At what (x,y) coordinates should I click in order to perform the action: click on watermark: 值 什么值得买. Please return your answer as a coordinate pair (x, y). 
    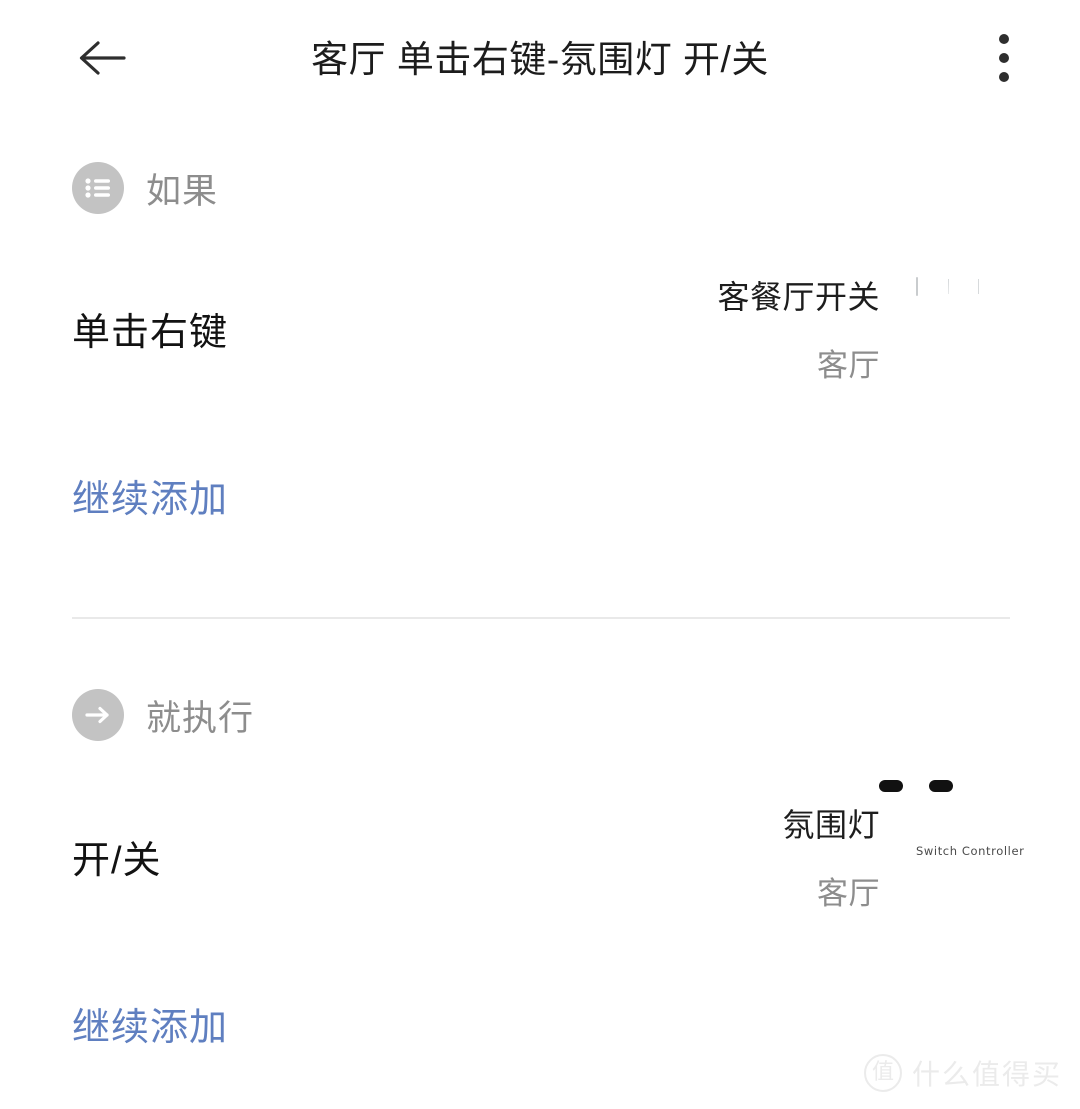
    Looking at the image, I should click on (962, 1073).